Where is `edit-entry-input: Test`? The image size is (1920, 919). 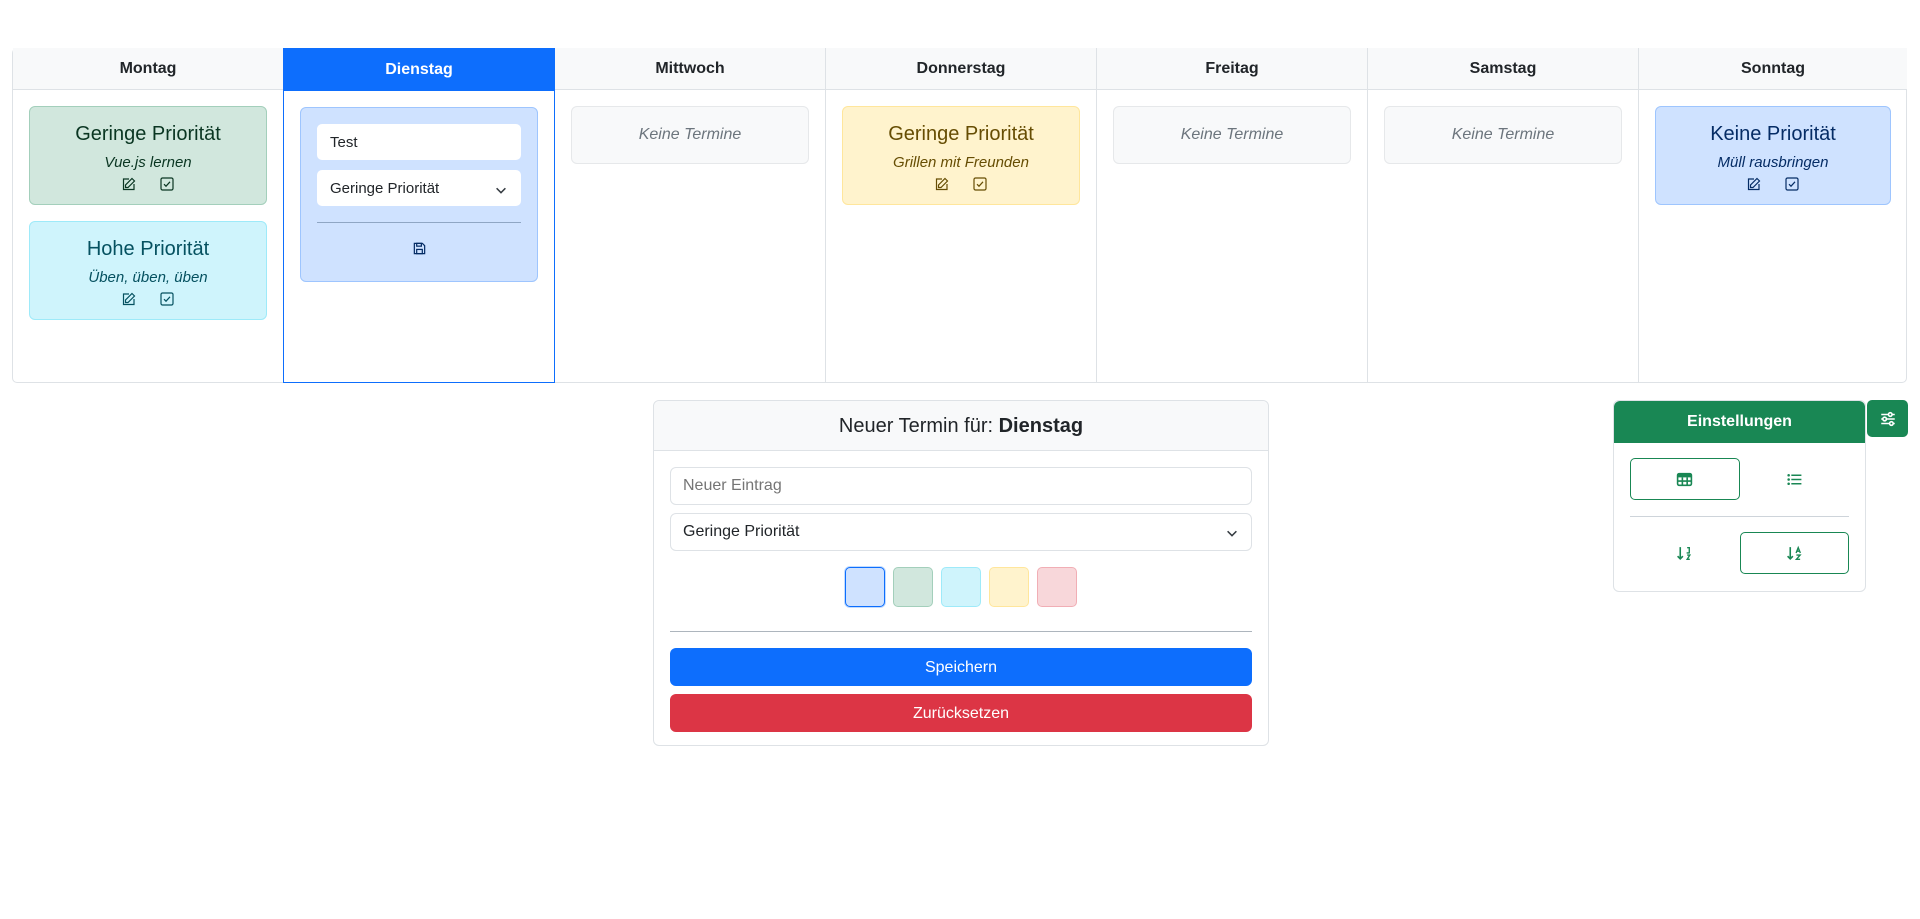 edit-entry-input: Test is located at coordinates (419, 142).